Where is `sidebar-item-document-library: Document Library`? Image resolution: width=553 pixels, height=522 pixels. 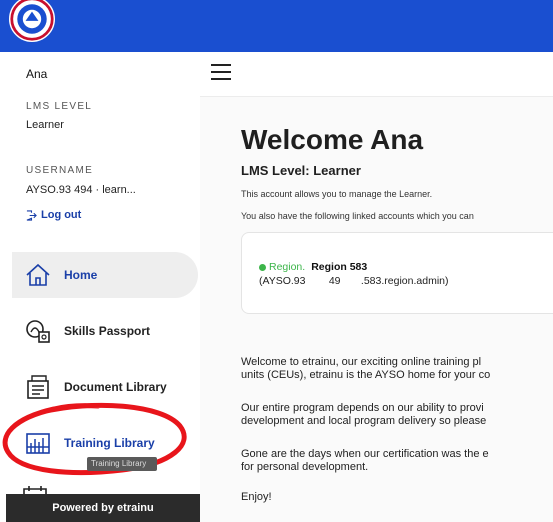
sidebar-item-document-library: Document Library is located at coordinates (105, 387).